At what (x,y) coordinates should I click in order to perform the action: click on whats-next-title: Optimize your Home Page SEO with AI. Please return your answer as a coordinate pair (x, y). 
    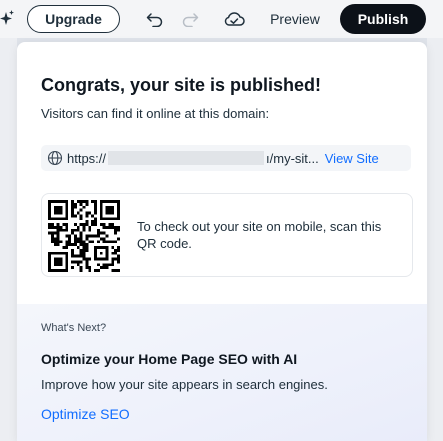
    Looking at the image, I should click on (169, 359).